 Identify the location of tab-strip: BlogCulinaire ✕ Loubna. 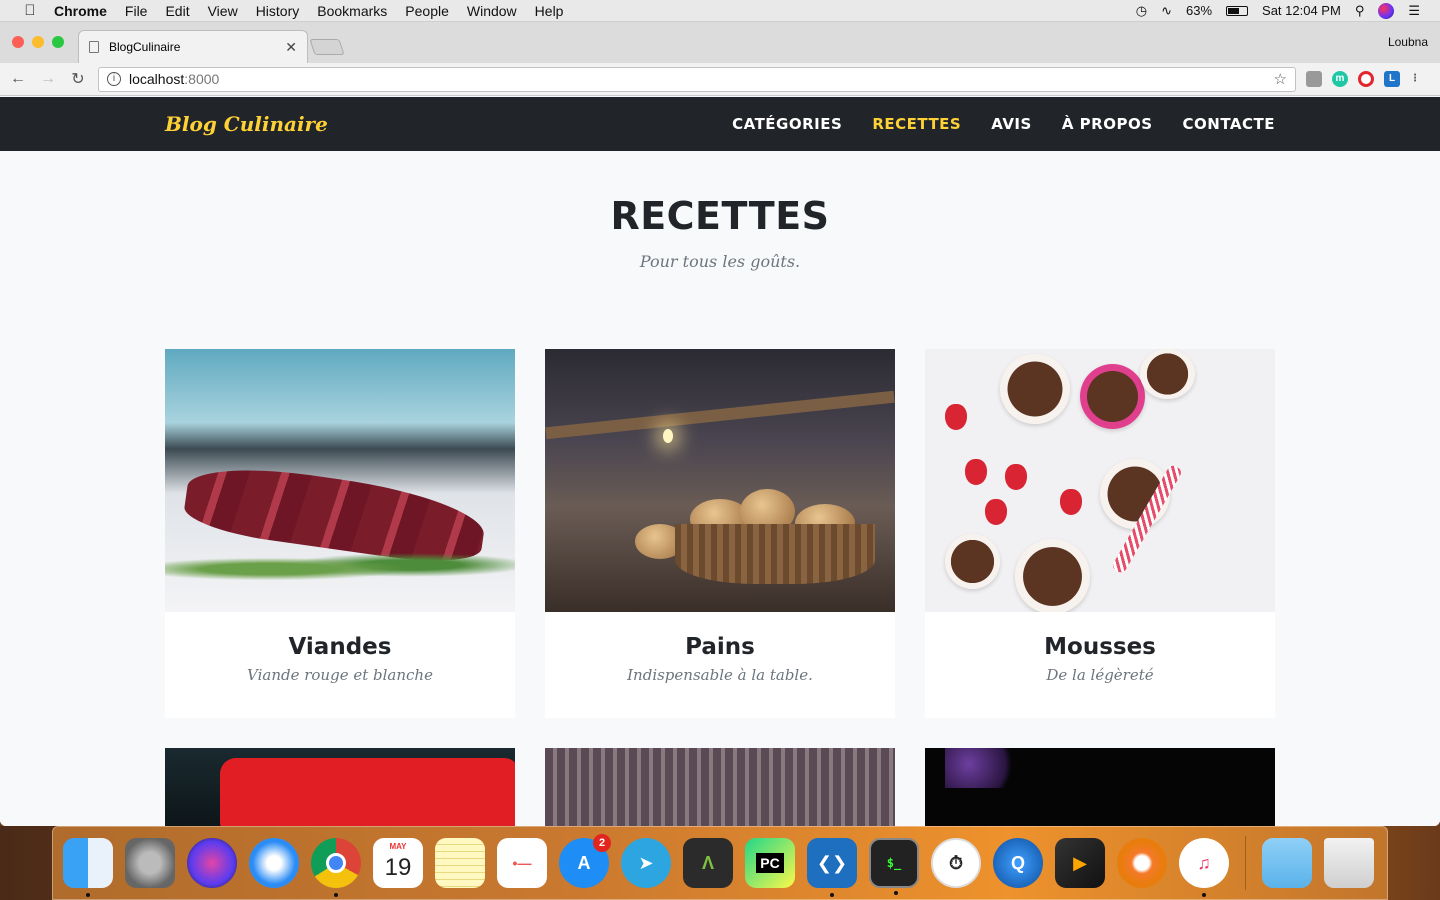
(720, 42).